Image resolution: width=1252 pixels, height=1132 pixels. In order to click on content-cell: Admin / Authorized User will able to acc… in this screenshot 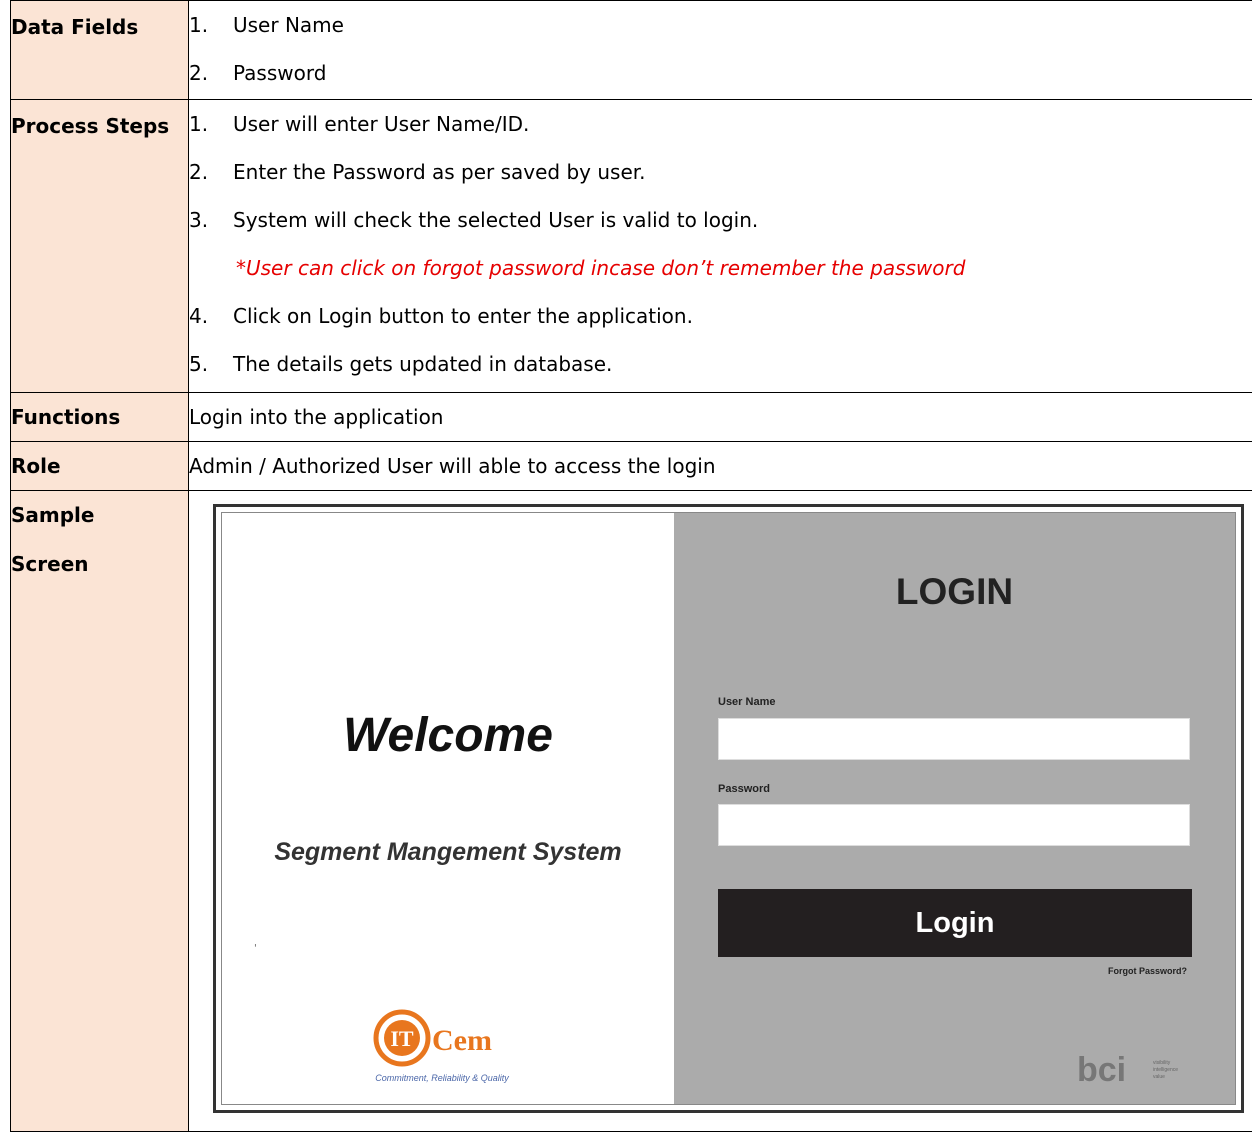, I will do `click(720, 466)`.